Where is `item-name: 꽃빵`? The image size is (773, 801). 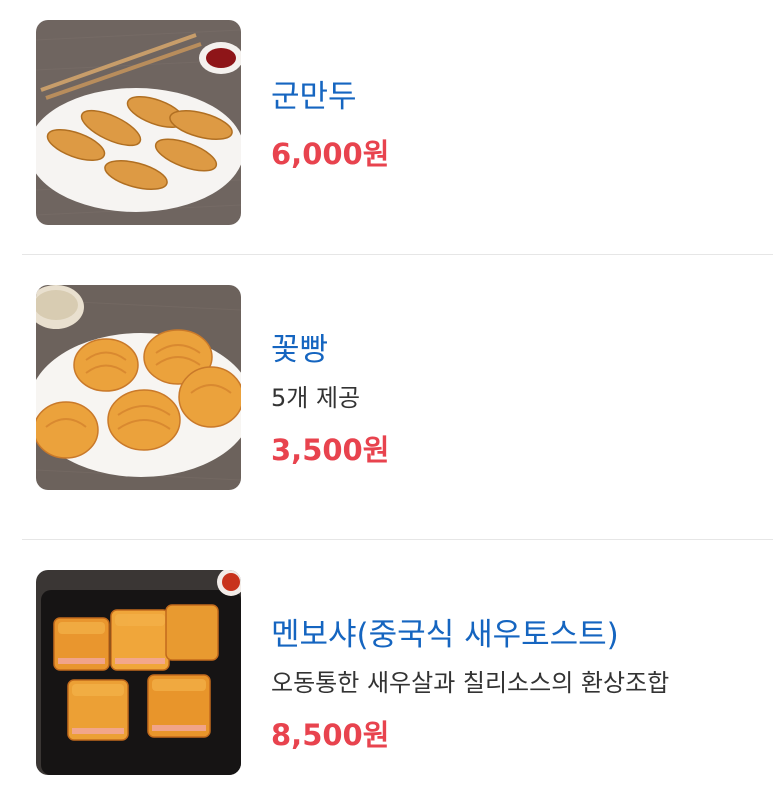 item-name: 꽃빵 is located at coordinates (300, 350).